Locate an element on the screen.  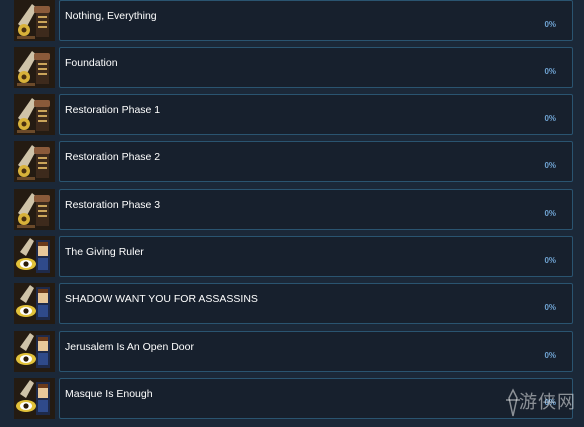
achievement-row: The Giving Ruler 0% is located at coordinates (292, 257).